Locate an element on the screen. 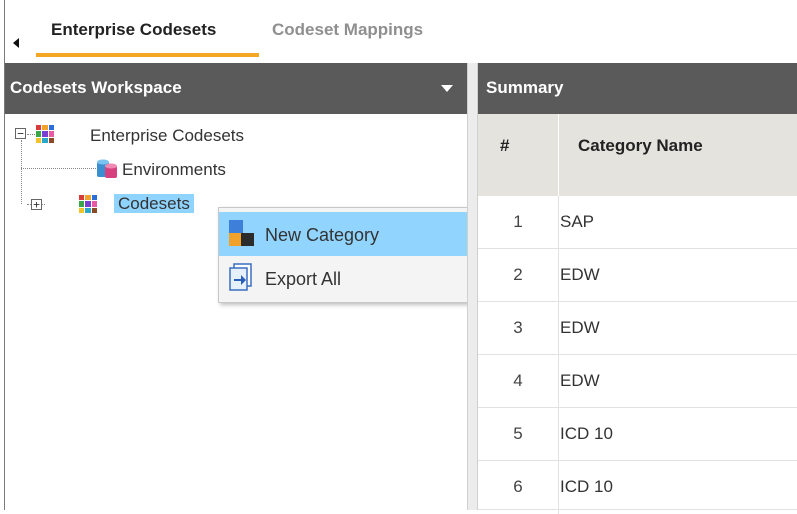 This screenshot has height=514, width=797. column-header-category-name: Category Name is located at coordinates (640, 146).